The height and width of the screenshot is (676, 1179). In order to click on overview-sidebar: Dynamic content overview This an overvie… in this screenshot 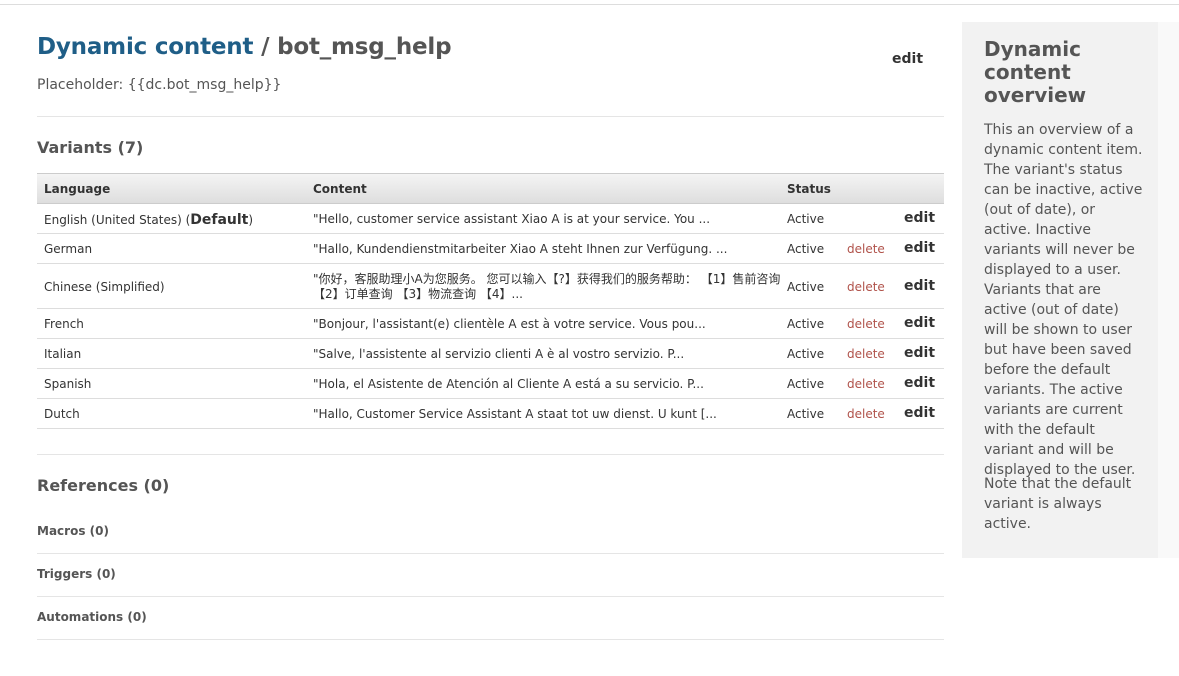, I will do `click(1060, 290)`.